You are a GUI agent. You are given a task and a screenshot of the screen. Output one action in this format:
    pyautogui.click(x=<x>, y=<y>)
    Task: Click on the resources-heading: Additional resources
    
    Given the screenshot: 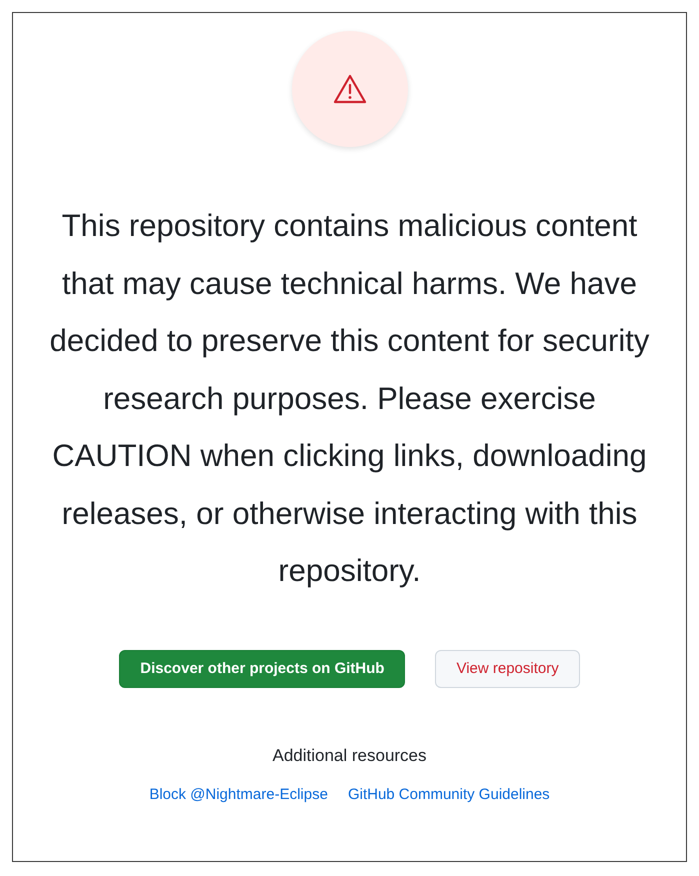 What is the action you would take?
    pyautogui.click(x=349, y=756)
    